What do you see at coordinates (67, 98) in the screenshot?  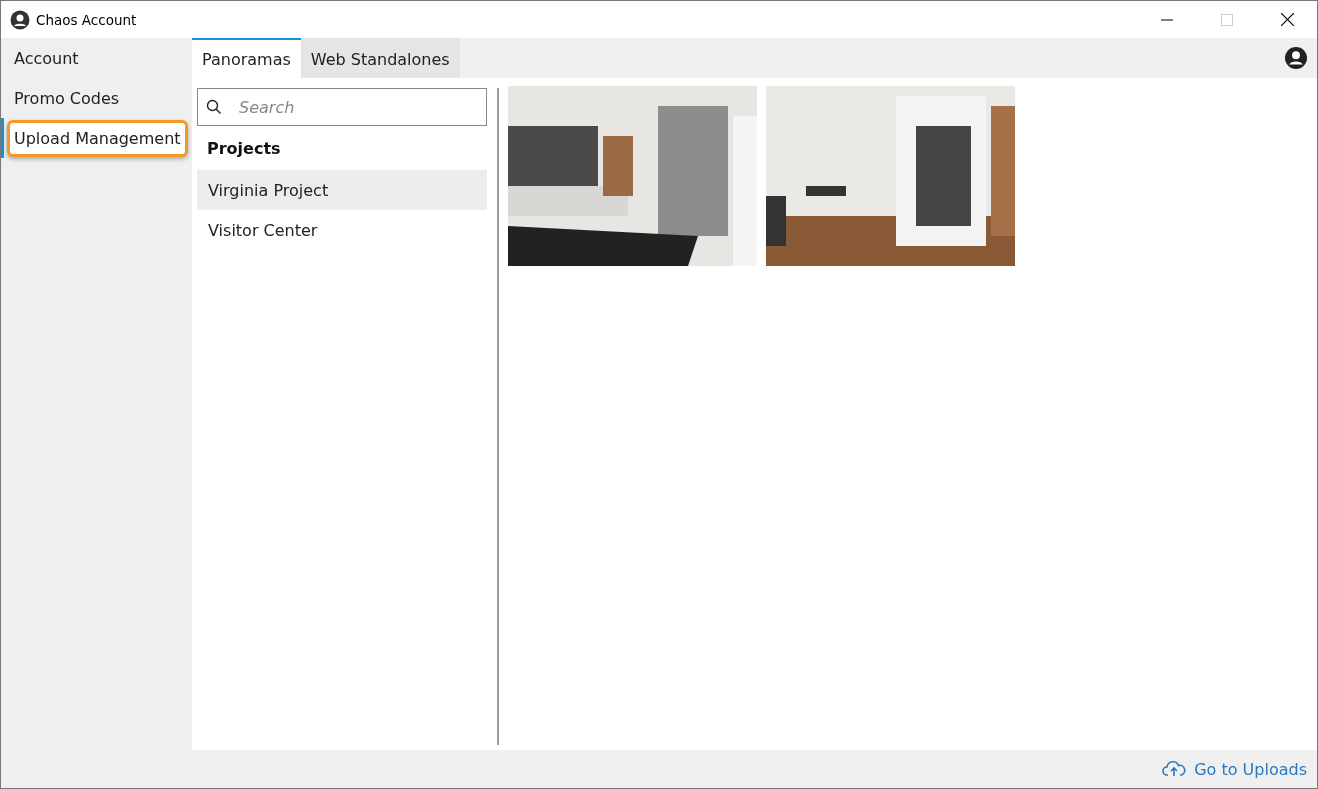 I see `sidebar-item-label: Promo Codes` at bounding box center [67, 98].